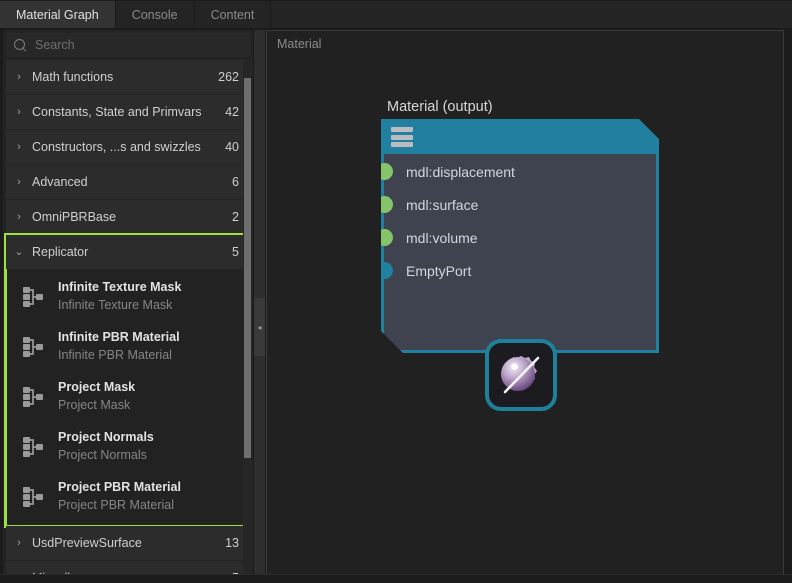  Describe the element at coordinates (128, 447) in the screenshot. I see `list-item: Project Normals Project Normals` at that location.